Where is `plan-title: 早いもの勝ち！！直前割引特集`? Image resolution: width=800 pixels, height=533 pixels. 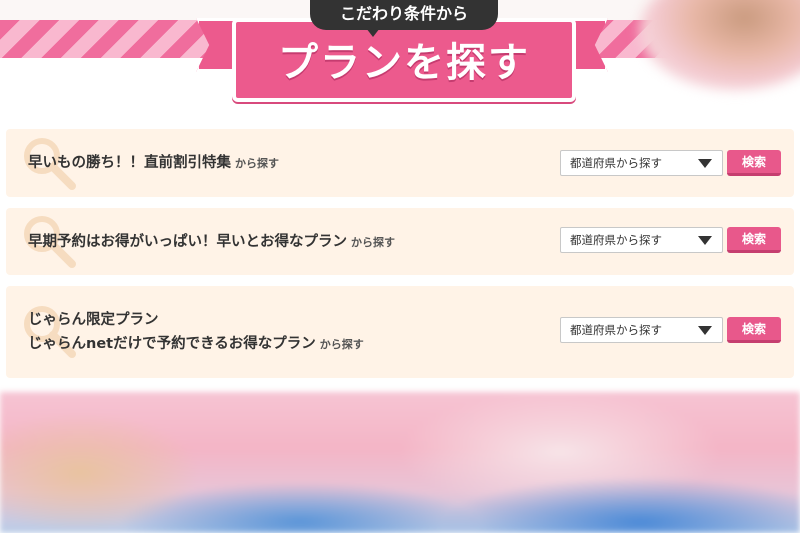 plan-title: 早いもの勝ち！！直前割引特集 is located at coordinates (129, 163).